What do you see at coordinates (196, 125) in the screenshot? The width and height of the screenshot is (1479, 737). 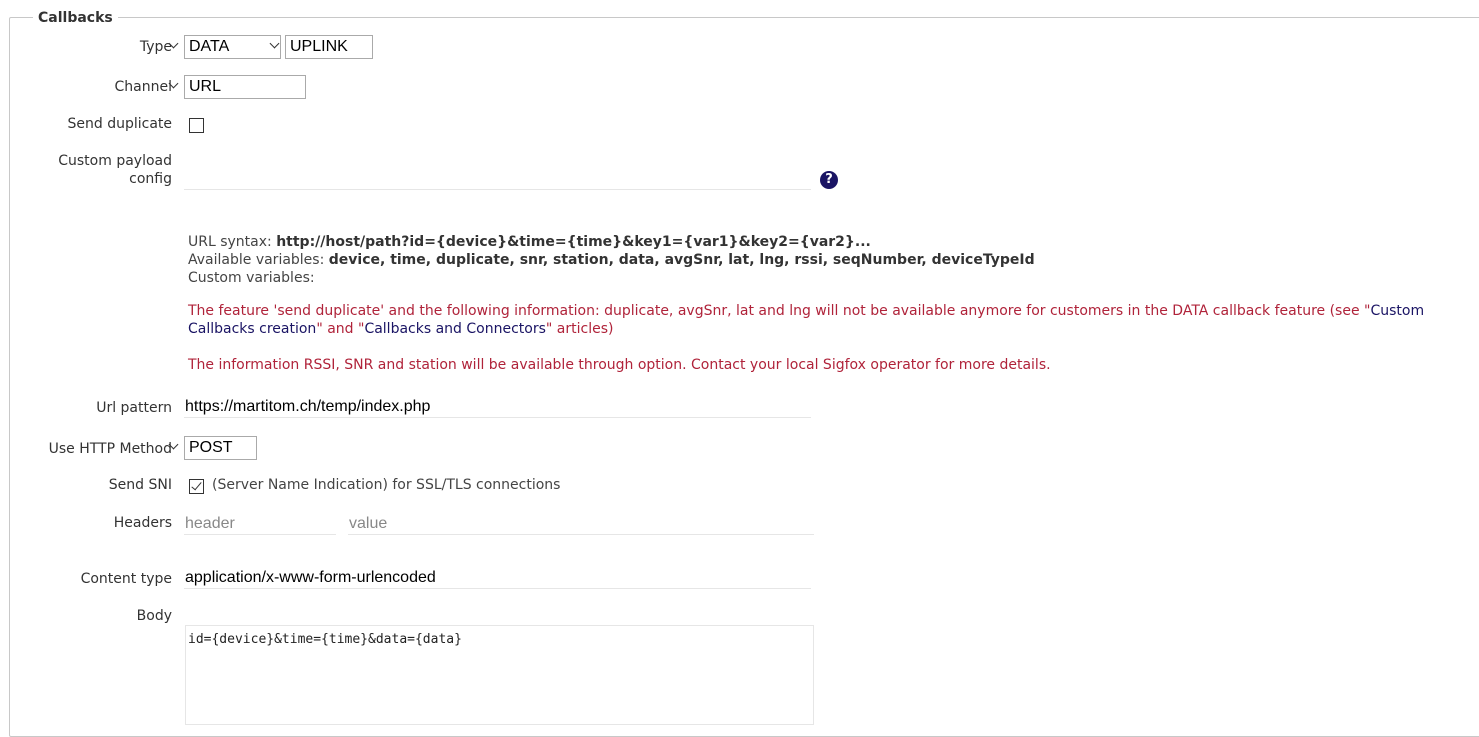 I see `send-duplicate-checkbox` at bounding box center [196, 125].